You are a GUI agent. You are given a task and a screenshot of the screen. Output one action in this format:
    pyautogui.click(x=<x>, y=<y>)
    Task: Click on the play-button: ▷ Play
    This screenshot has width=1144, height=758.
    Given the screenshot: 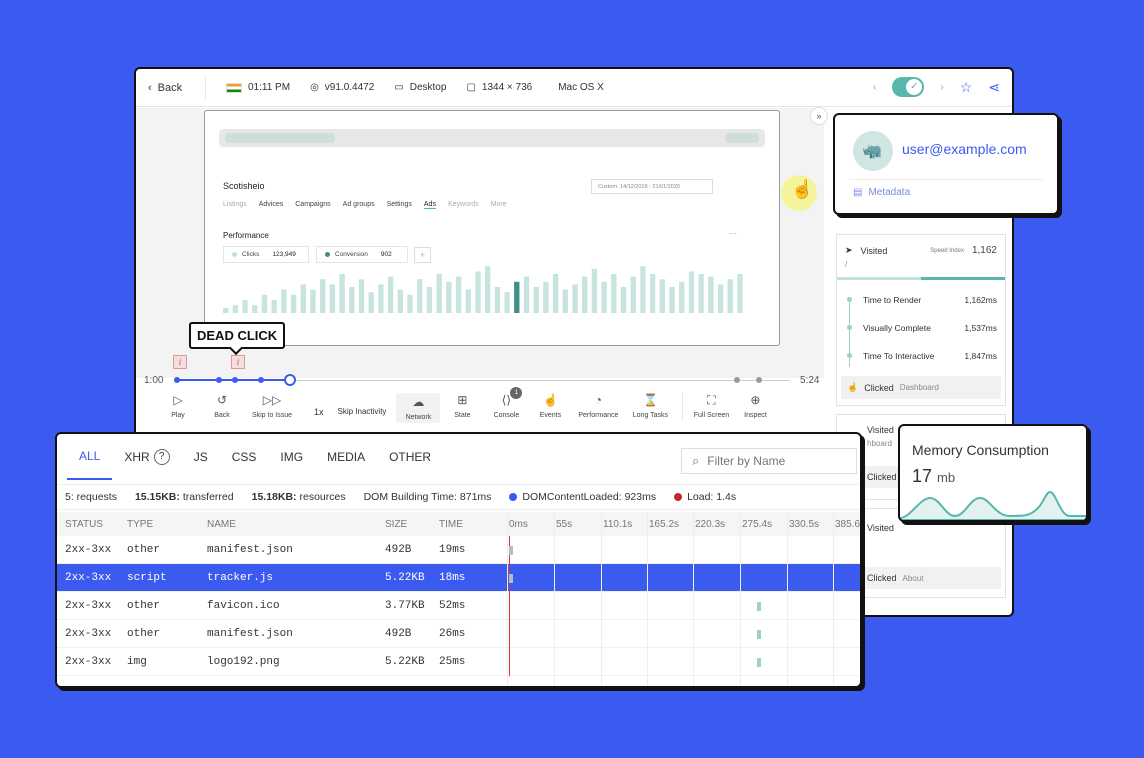 What is the action you would take?
    pyautogui.click(x=178, y=406)
    